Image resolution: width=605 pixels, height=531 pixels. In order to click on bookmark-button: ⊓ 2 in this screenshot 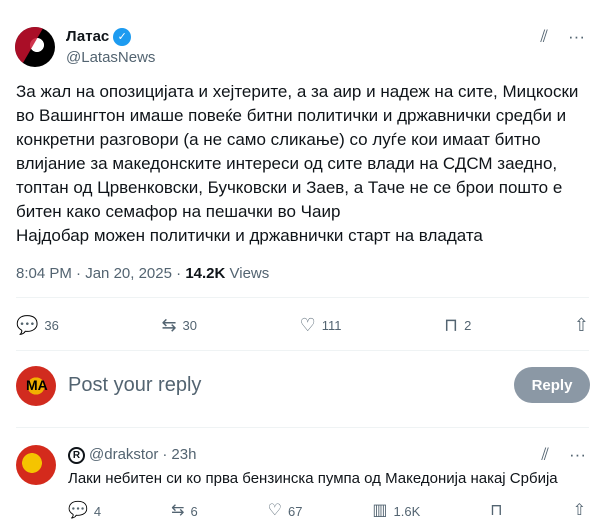, I will do `click(457, 325)`.